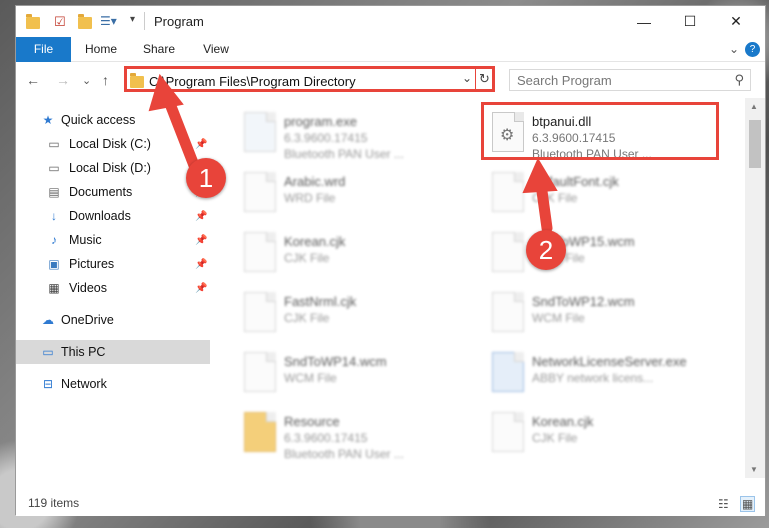  Describe the element at coordinates (206, 178) in the screenshot. I see `step-1-callout: 1` at that location.